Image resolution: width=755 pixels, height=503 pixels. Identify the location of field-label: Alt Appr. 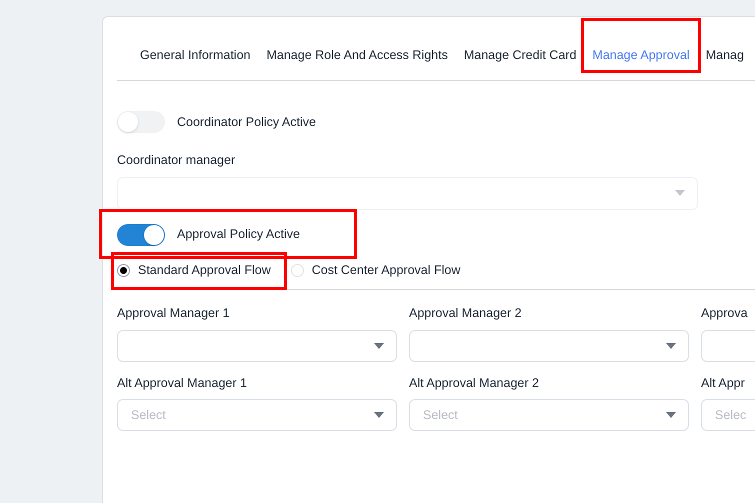
(723, 383).